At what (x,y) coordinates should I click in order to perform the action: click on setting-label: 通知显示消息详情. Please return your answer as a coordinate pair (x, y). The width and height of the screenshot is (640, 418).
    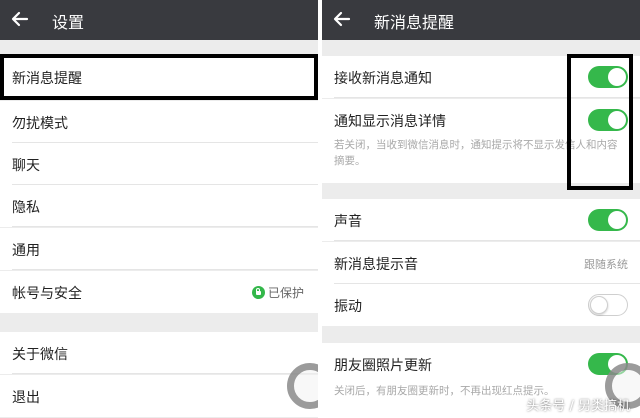
    Looking at the image, I should click on (390, 122).